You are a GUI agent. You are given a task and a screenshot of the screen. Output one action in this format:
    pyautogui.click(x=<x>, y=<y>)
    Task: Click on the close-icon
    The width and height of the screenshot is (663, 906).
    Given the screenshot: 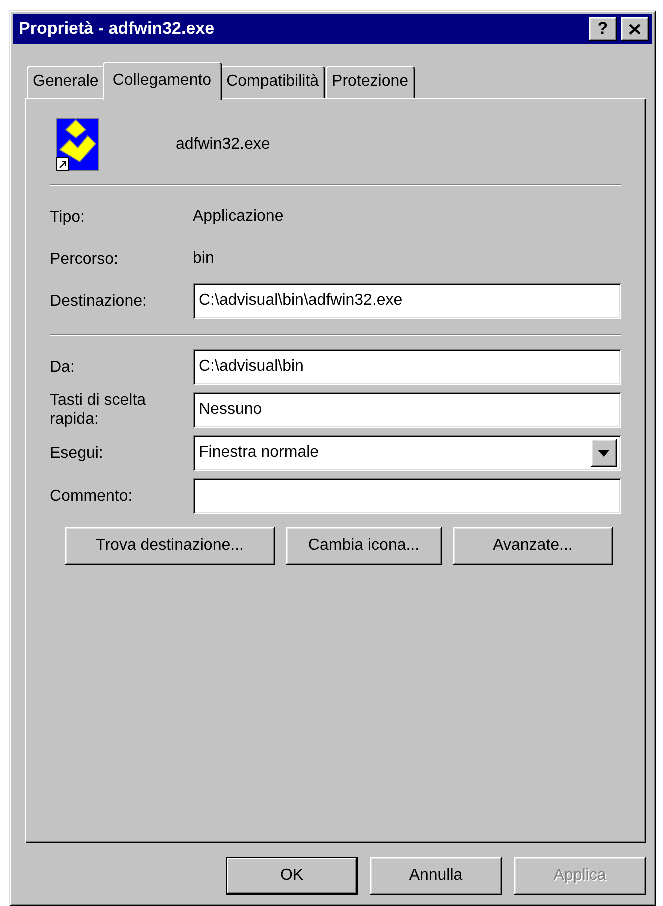 What is the action you would take?
    pyautogui.click(x=635, y=29)
    